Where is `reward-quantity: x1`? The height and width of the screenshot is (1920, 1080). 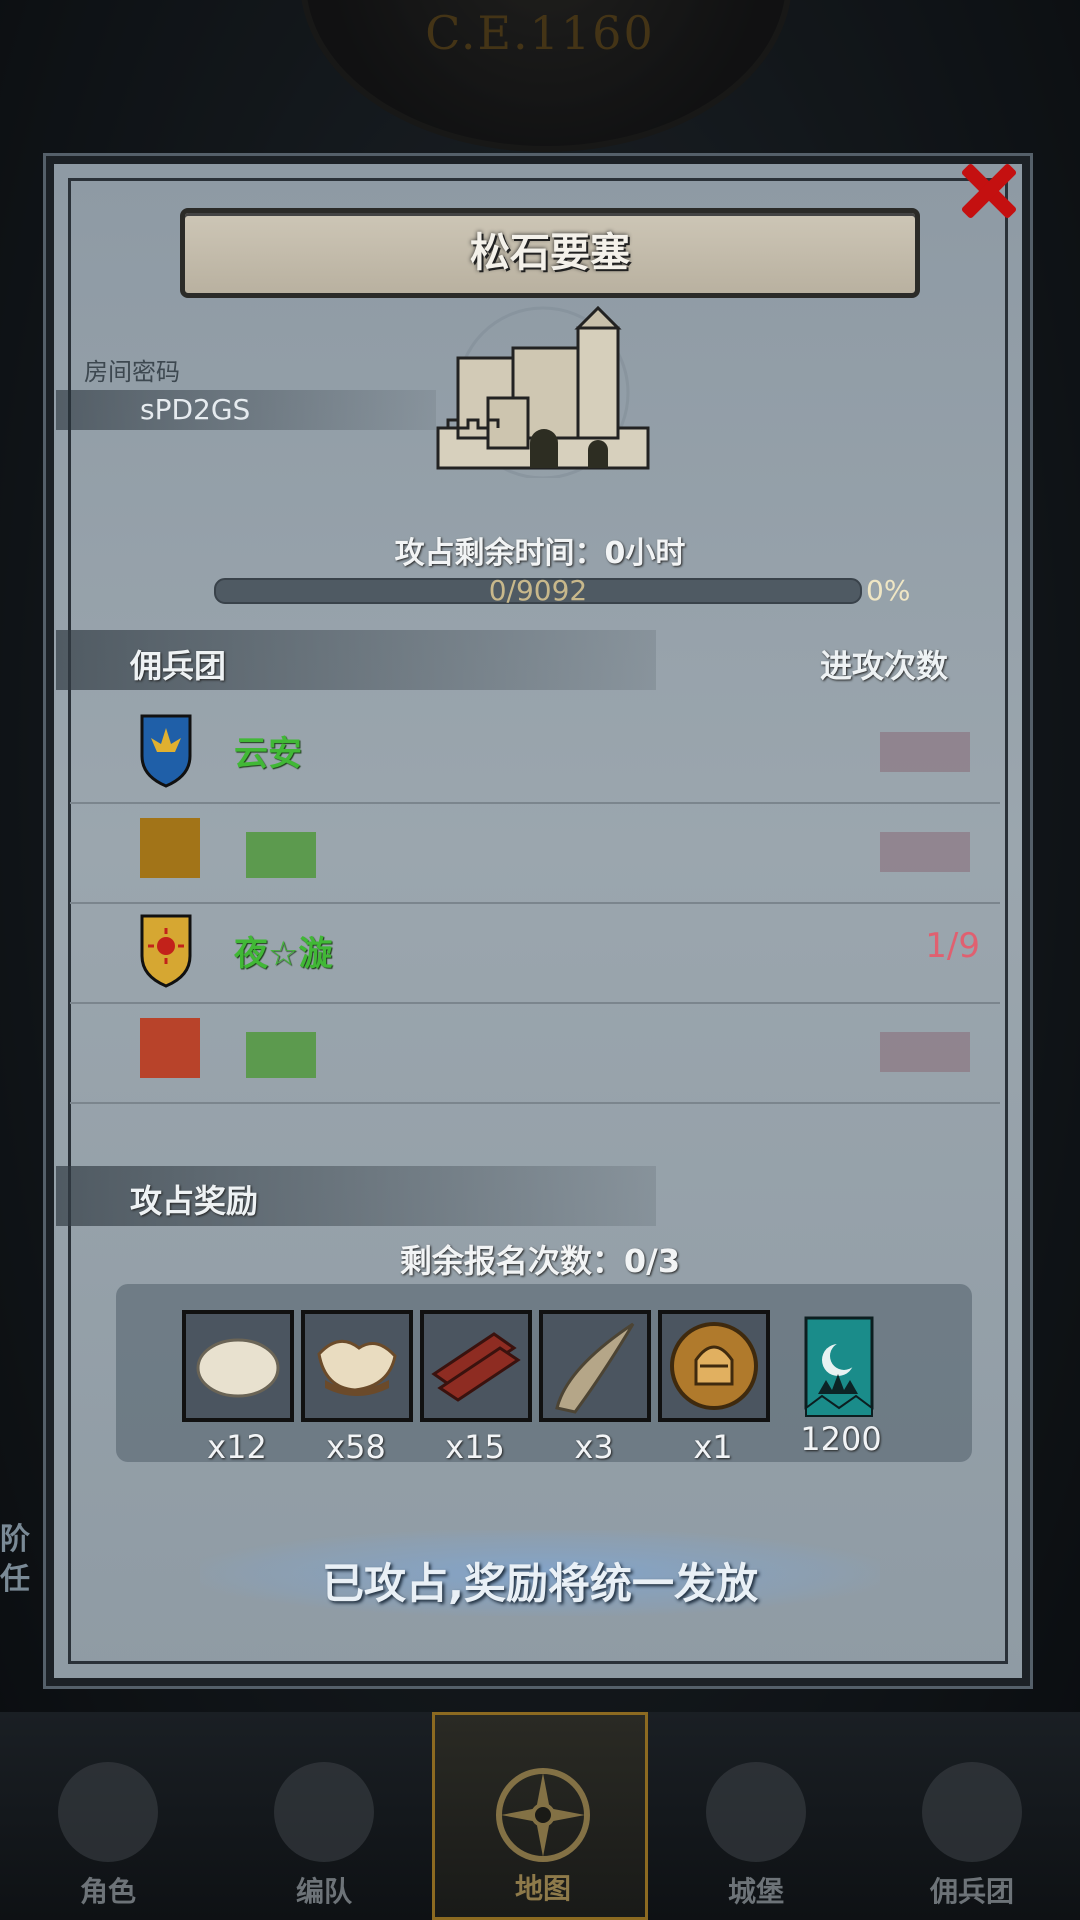 reward-quantity: x1 is located at coordinates (713, 1447).